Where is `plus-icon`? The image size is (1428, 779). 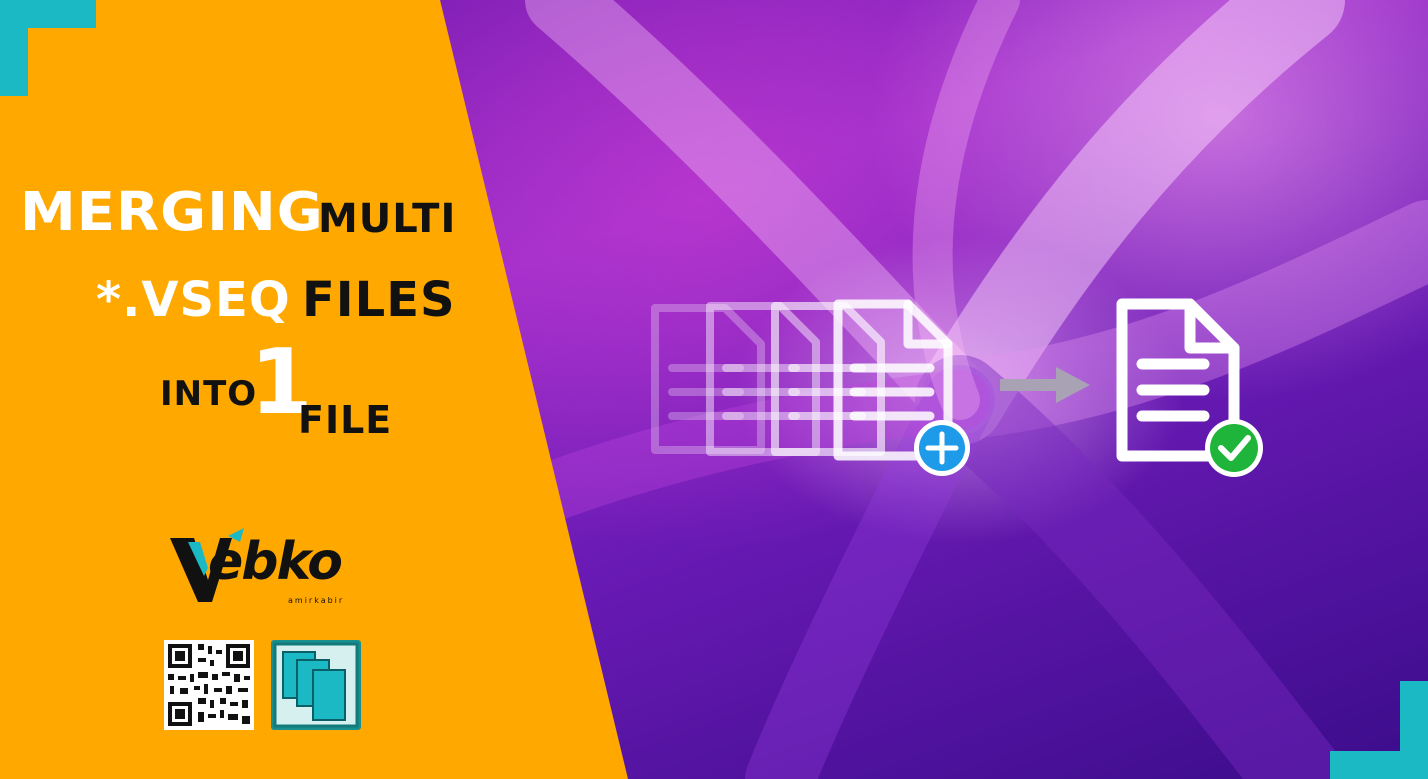 plus-icon is located at coordinates (942, 448).